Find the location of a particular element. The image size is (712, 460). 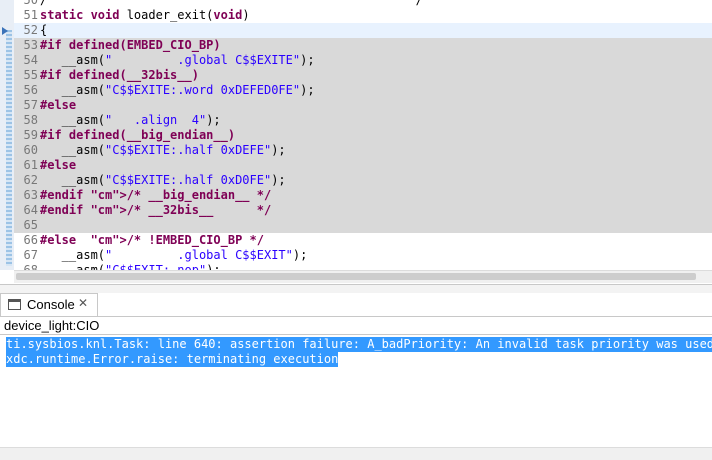

line-text: #if defined(__32bis__) is located at coordinates (119, 75).